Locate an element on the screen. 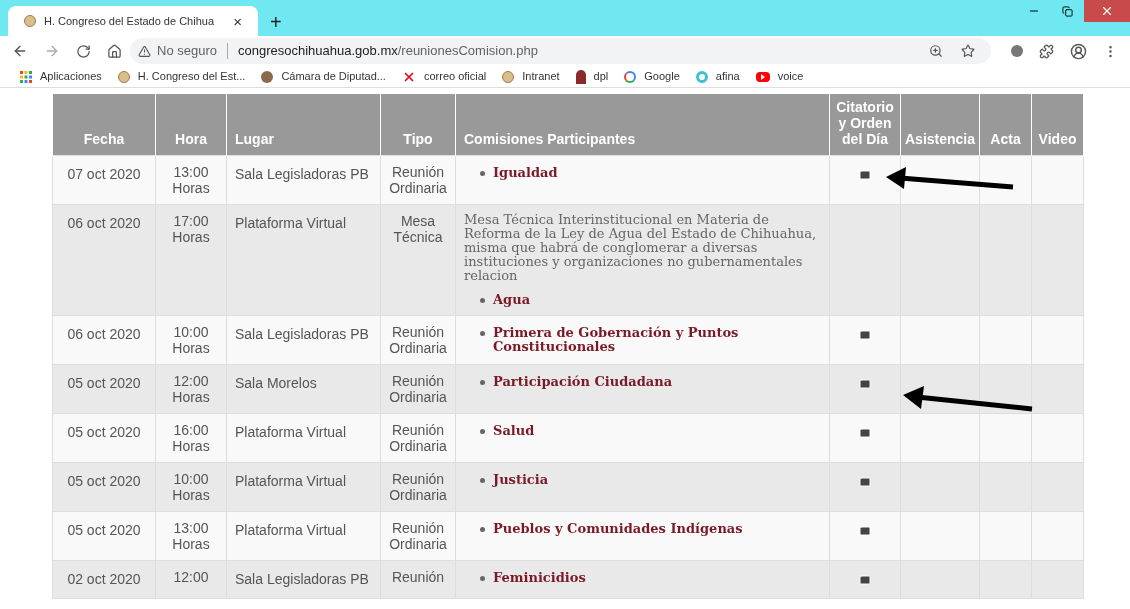 The height and width of the screenshot is (609, 1130). zoom-icon is located at coordinates (936, 51).